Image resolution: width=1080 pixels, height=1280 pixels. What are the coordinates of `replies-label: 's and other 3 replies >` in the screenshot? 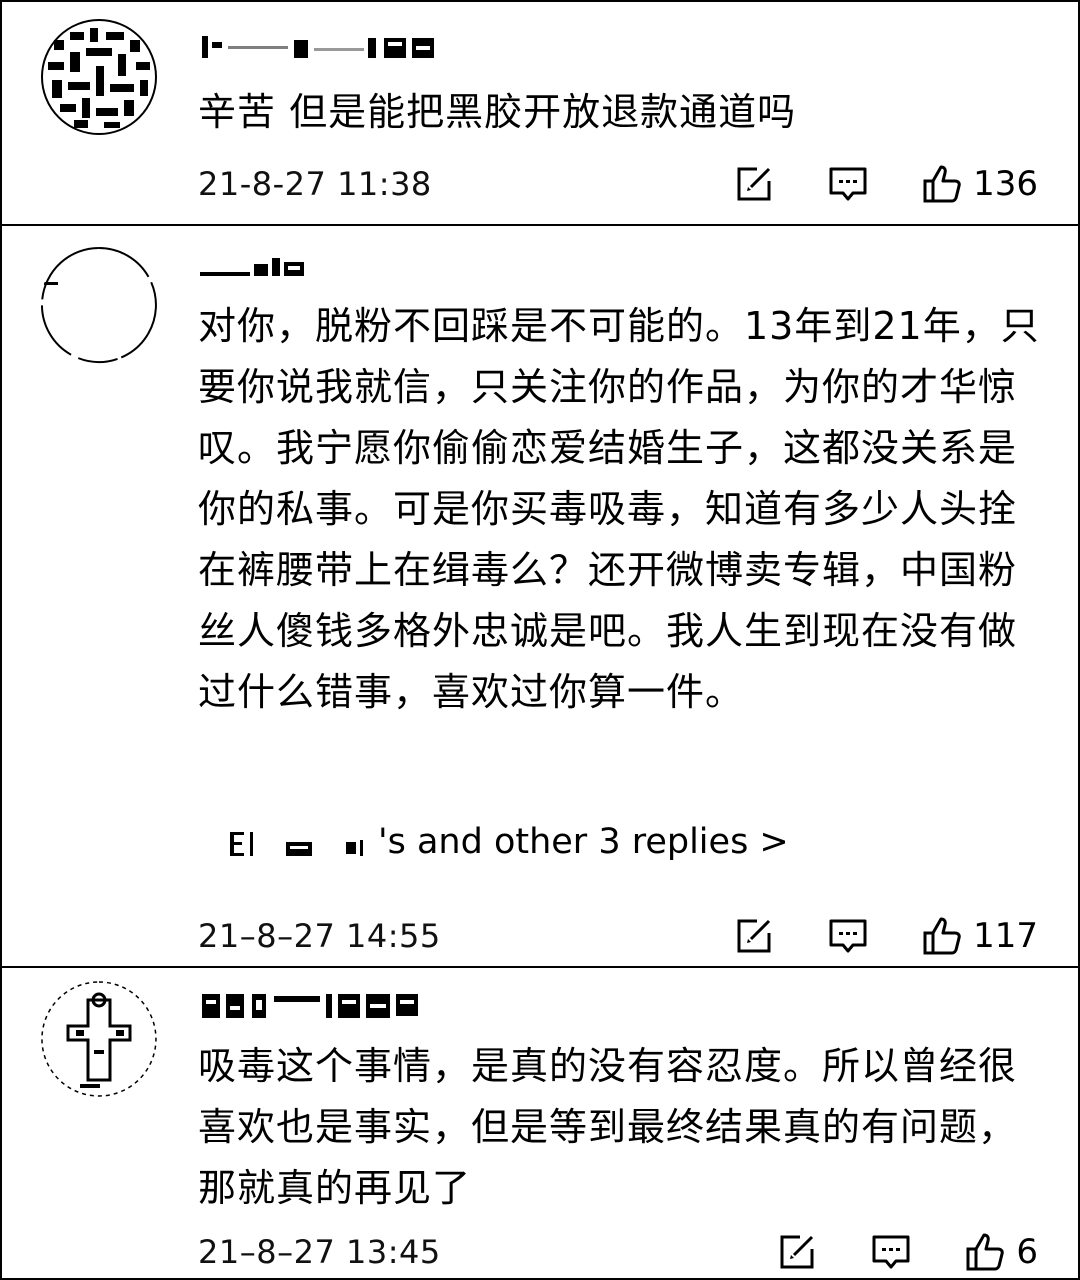 It's located at (583, 842).